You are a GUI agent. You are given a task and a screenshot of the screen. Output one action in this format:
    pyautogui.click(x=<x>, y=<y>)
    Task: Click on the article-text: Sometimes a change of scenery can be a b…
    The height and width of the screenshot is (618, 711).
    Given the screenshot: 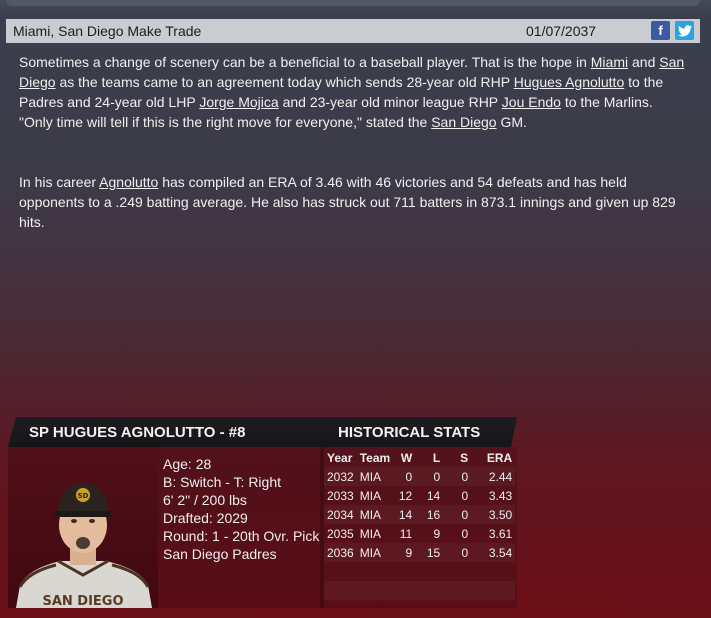 What is the action you would take?
    pyautogui.click(x=305, y=62)
    